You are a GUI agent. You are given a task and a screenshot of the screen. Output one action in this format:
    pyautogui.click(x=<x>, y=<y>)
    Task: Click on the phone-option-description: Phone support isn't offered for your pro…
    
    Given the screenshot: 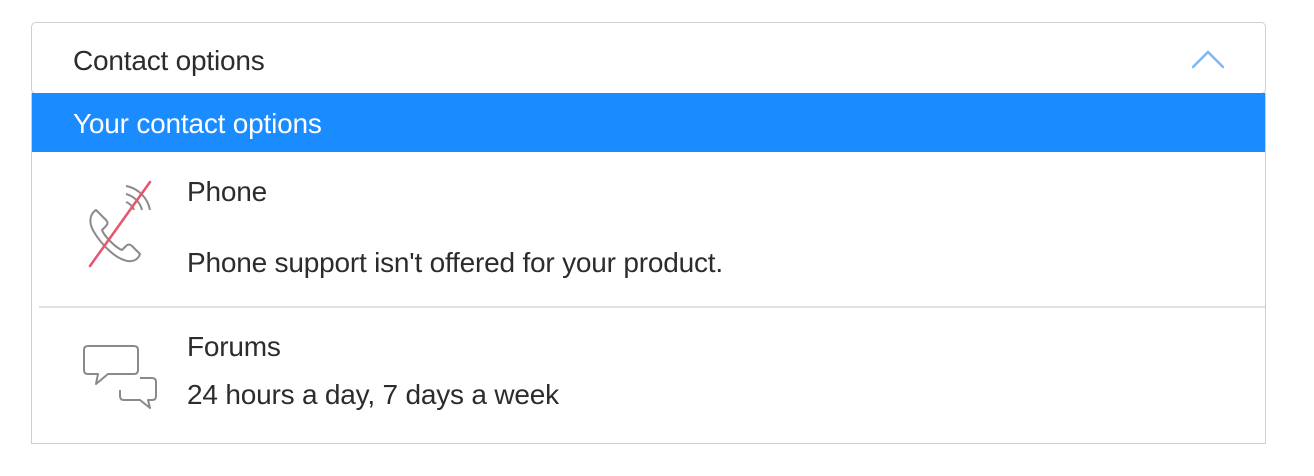 What is the action you would take?
    pyautogui.click(x=455, y=262)
    